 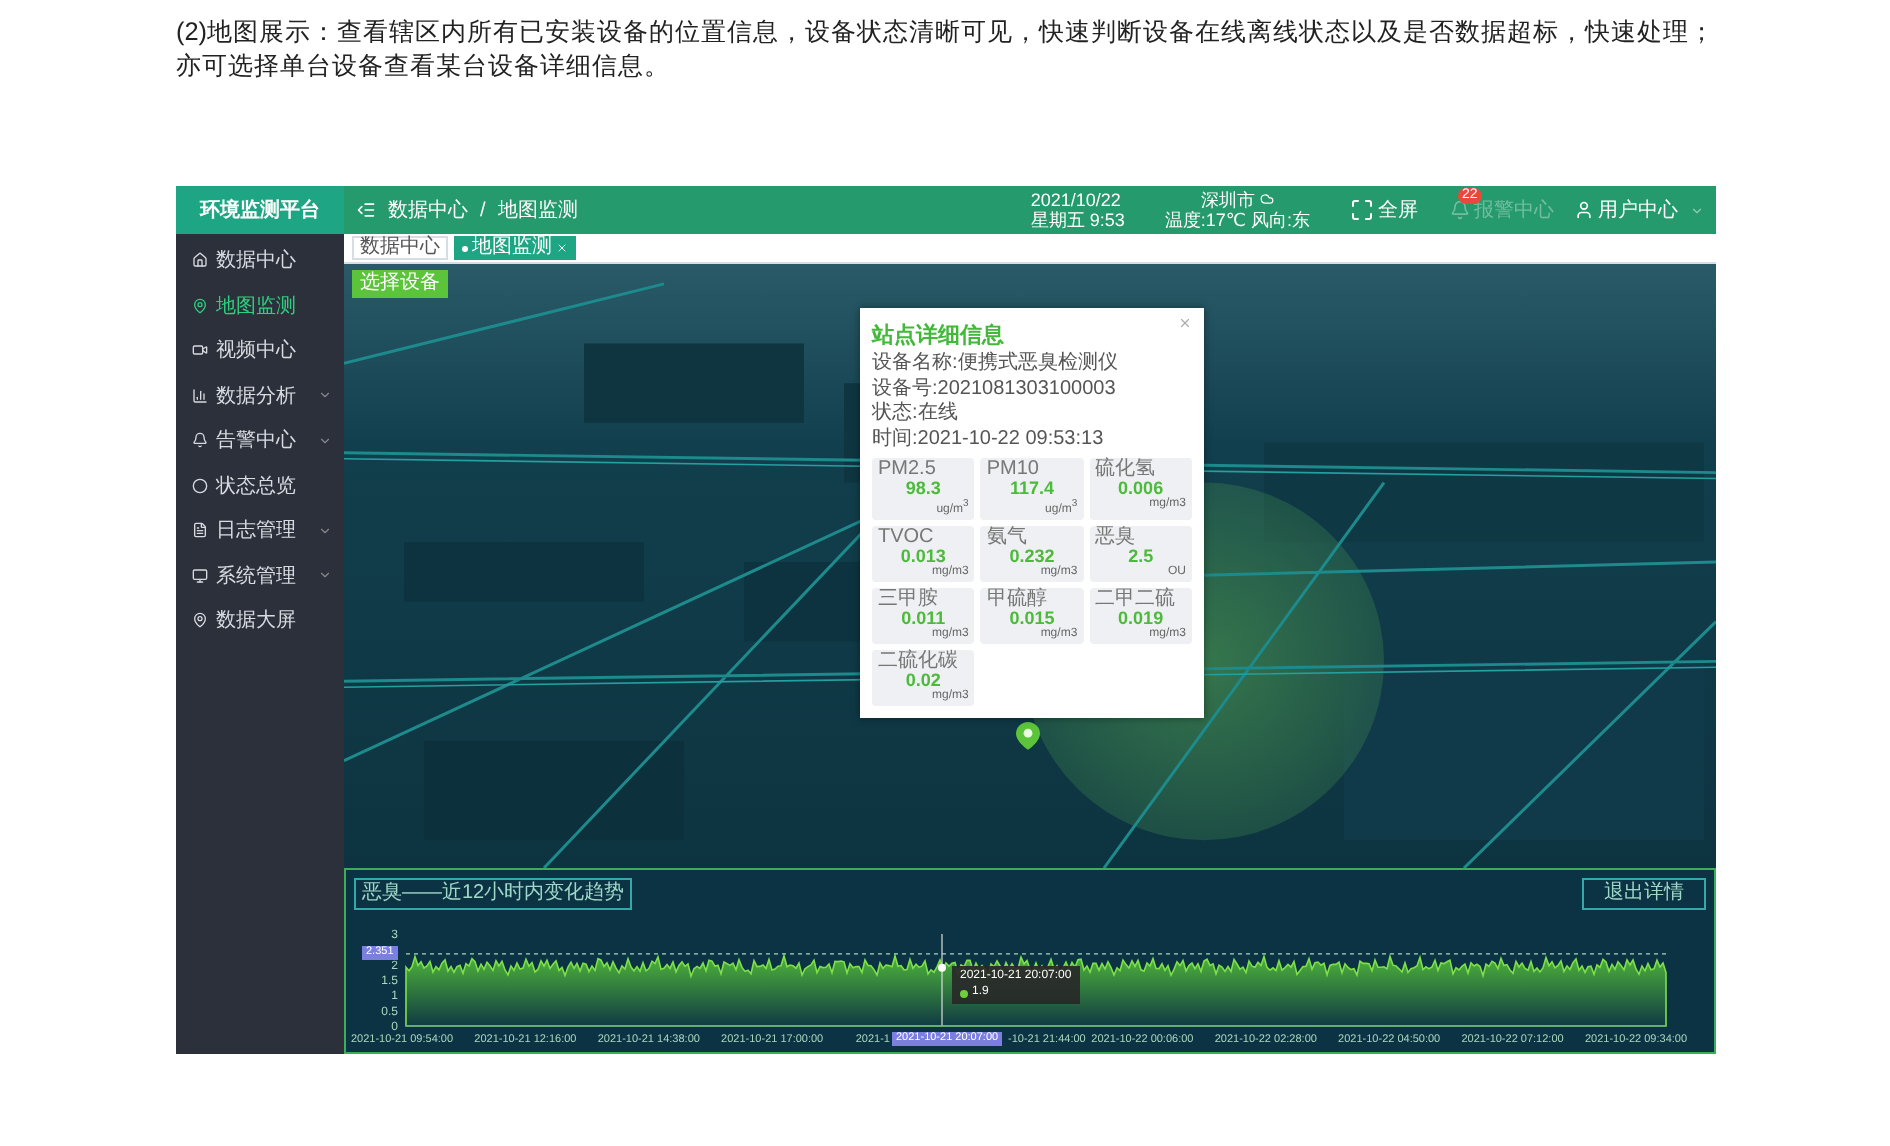 What do you see at coordinates (260, 305) in the screenshot?
I see `sidebar-item: 地图监测` at bounding box center [260, 305].